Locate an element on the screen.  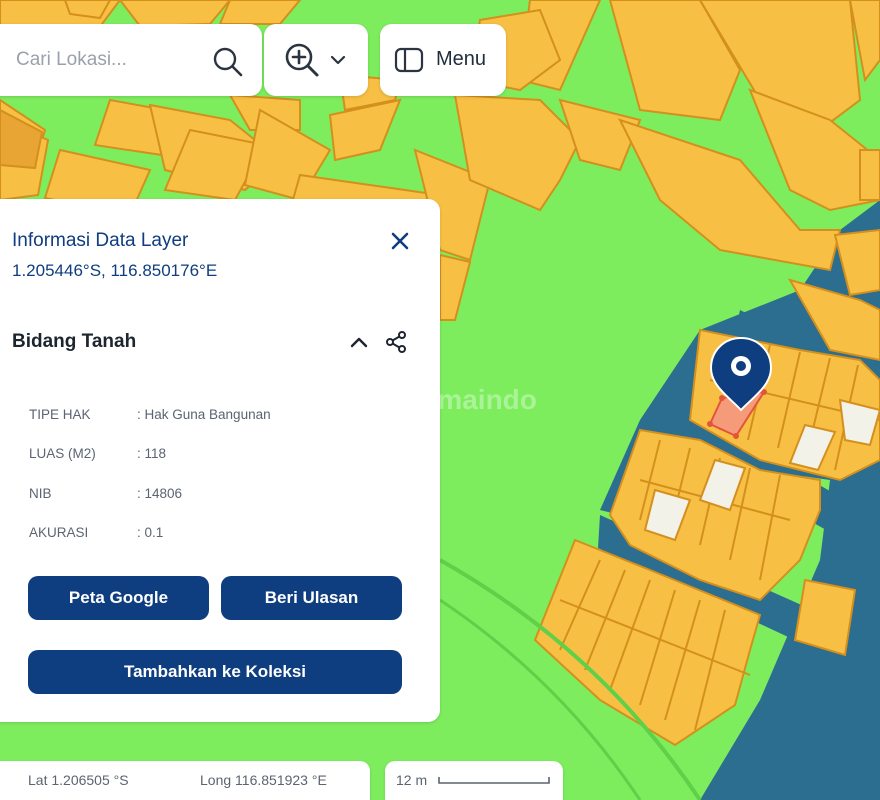
review-button: Beri Ulasan is located at coordinates (311, 598).